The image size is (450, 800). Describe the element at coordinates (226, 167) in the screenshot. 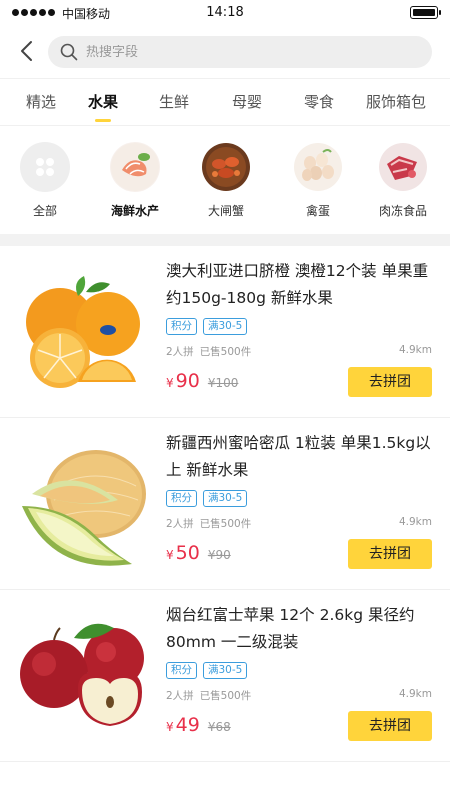

I see `crab-image` at that location.